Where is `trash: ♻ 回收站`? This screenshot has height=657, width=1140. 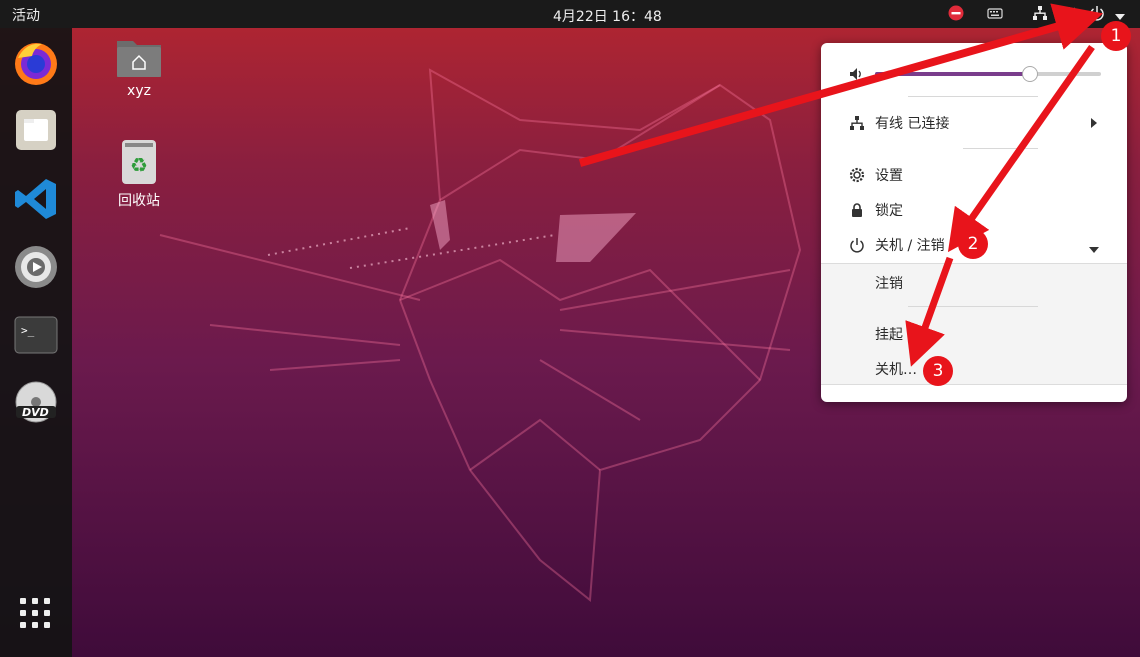 trash: ♻ 回收站 is located at coordinates (139, 174).